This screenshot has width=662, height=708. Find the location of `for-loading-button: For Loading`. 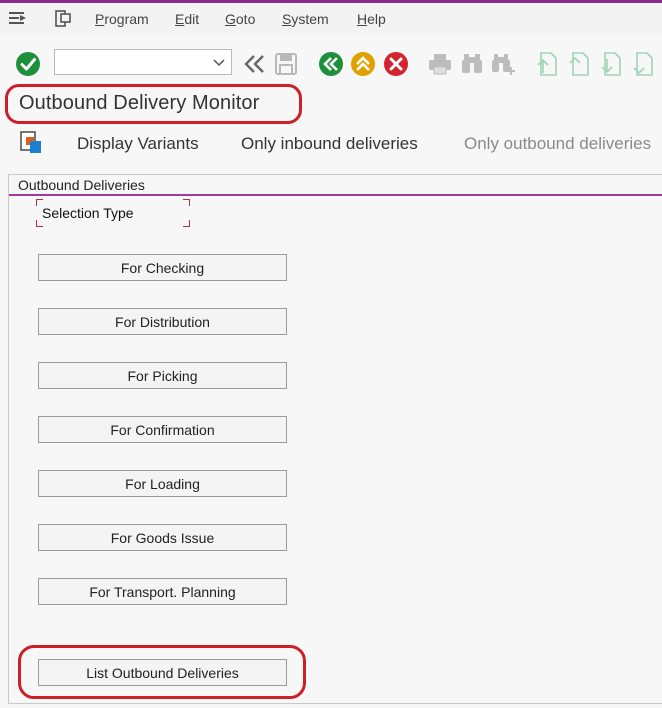

for-loading-button: For Loading is located at coordinates (162, 483).